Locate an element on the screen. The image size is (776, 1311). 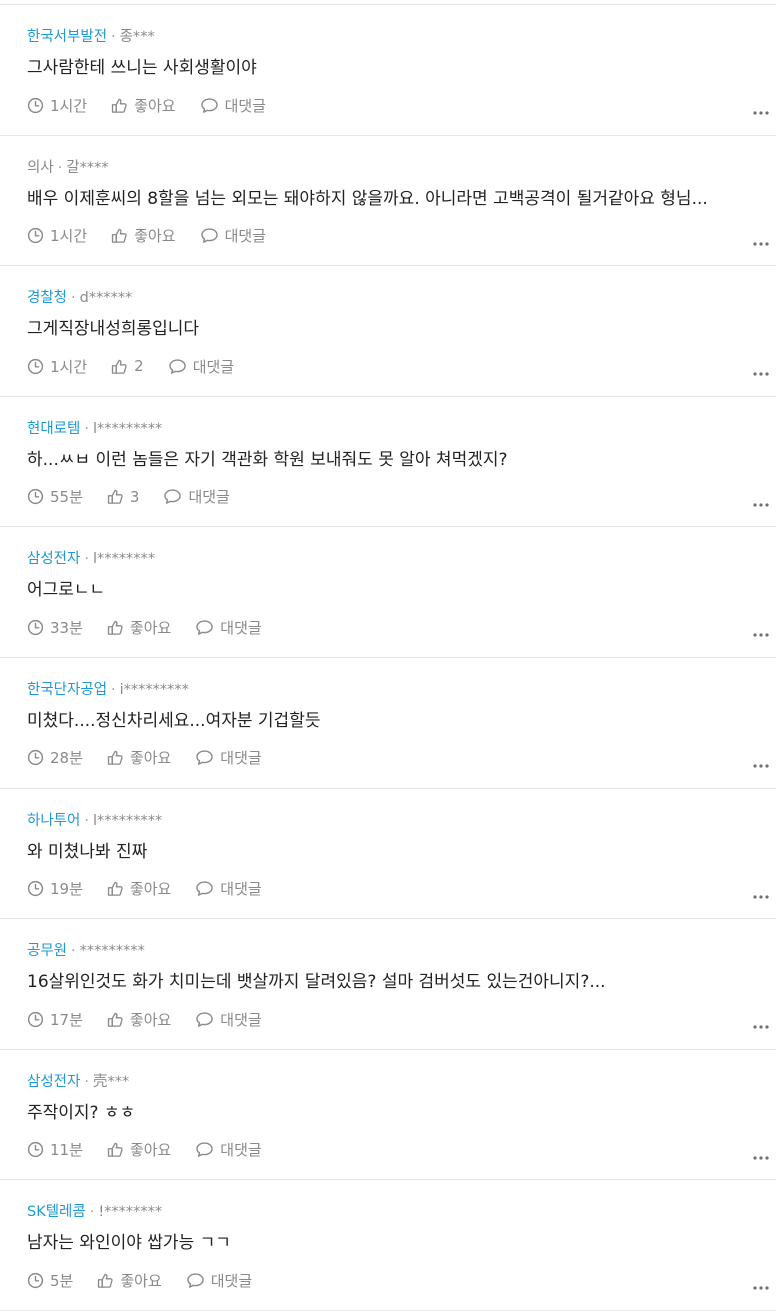
company-name: 한국서부발전 is located at coordinates (67, 37).